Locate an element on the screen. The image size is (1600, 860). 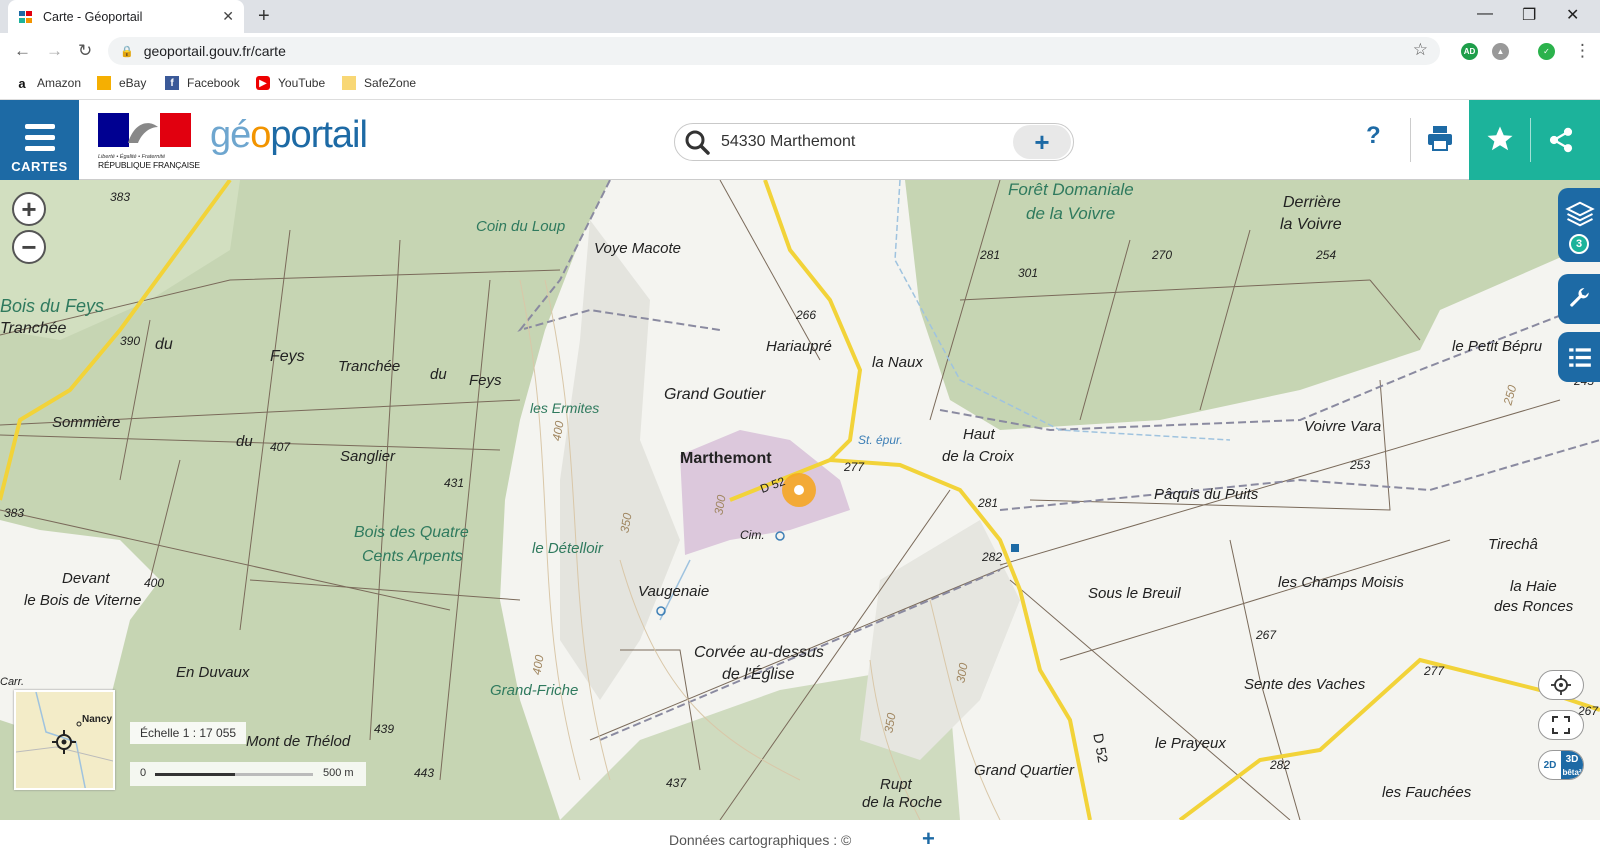
map-label: Grand Quartier is located at coordinates (1024, 770).